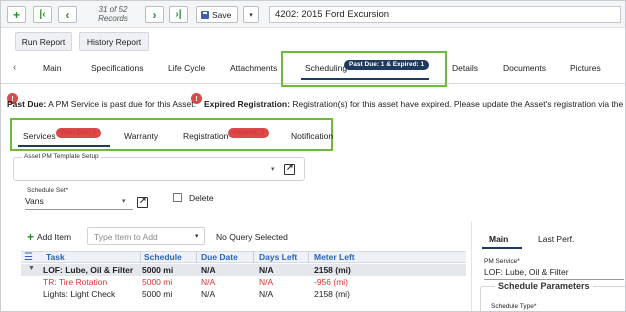  I want to click on past-due-alert-title: Past Due:, so click(27, 104).